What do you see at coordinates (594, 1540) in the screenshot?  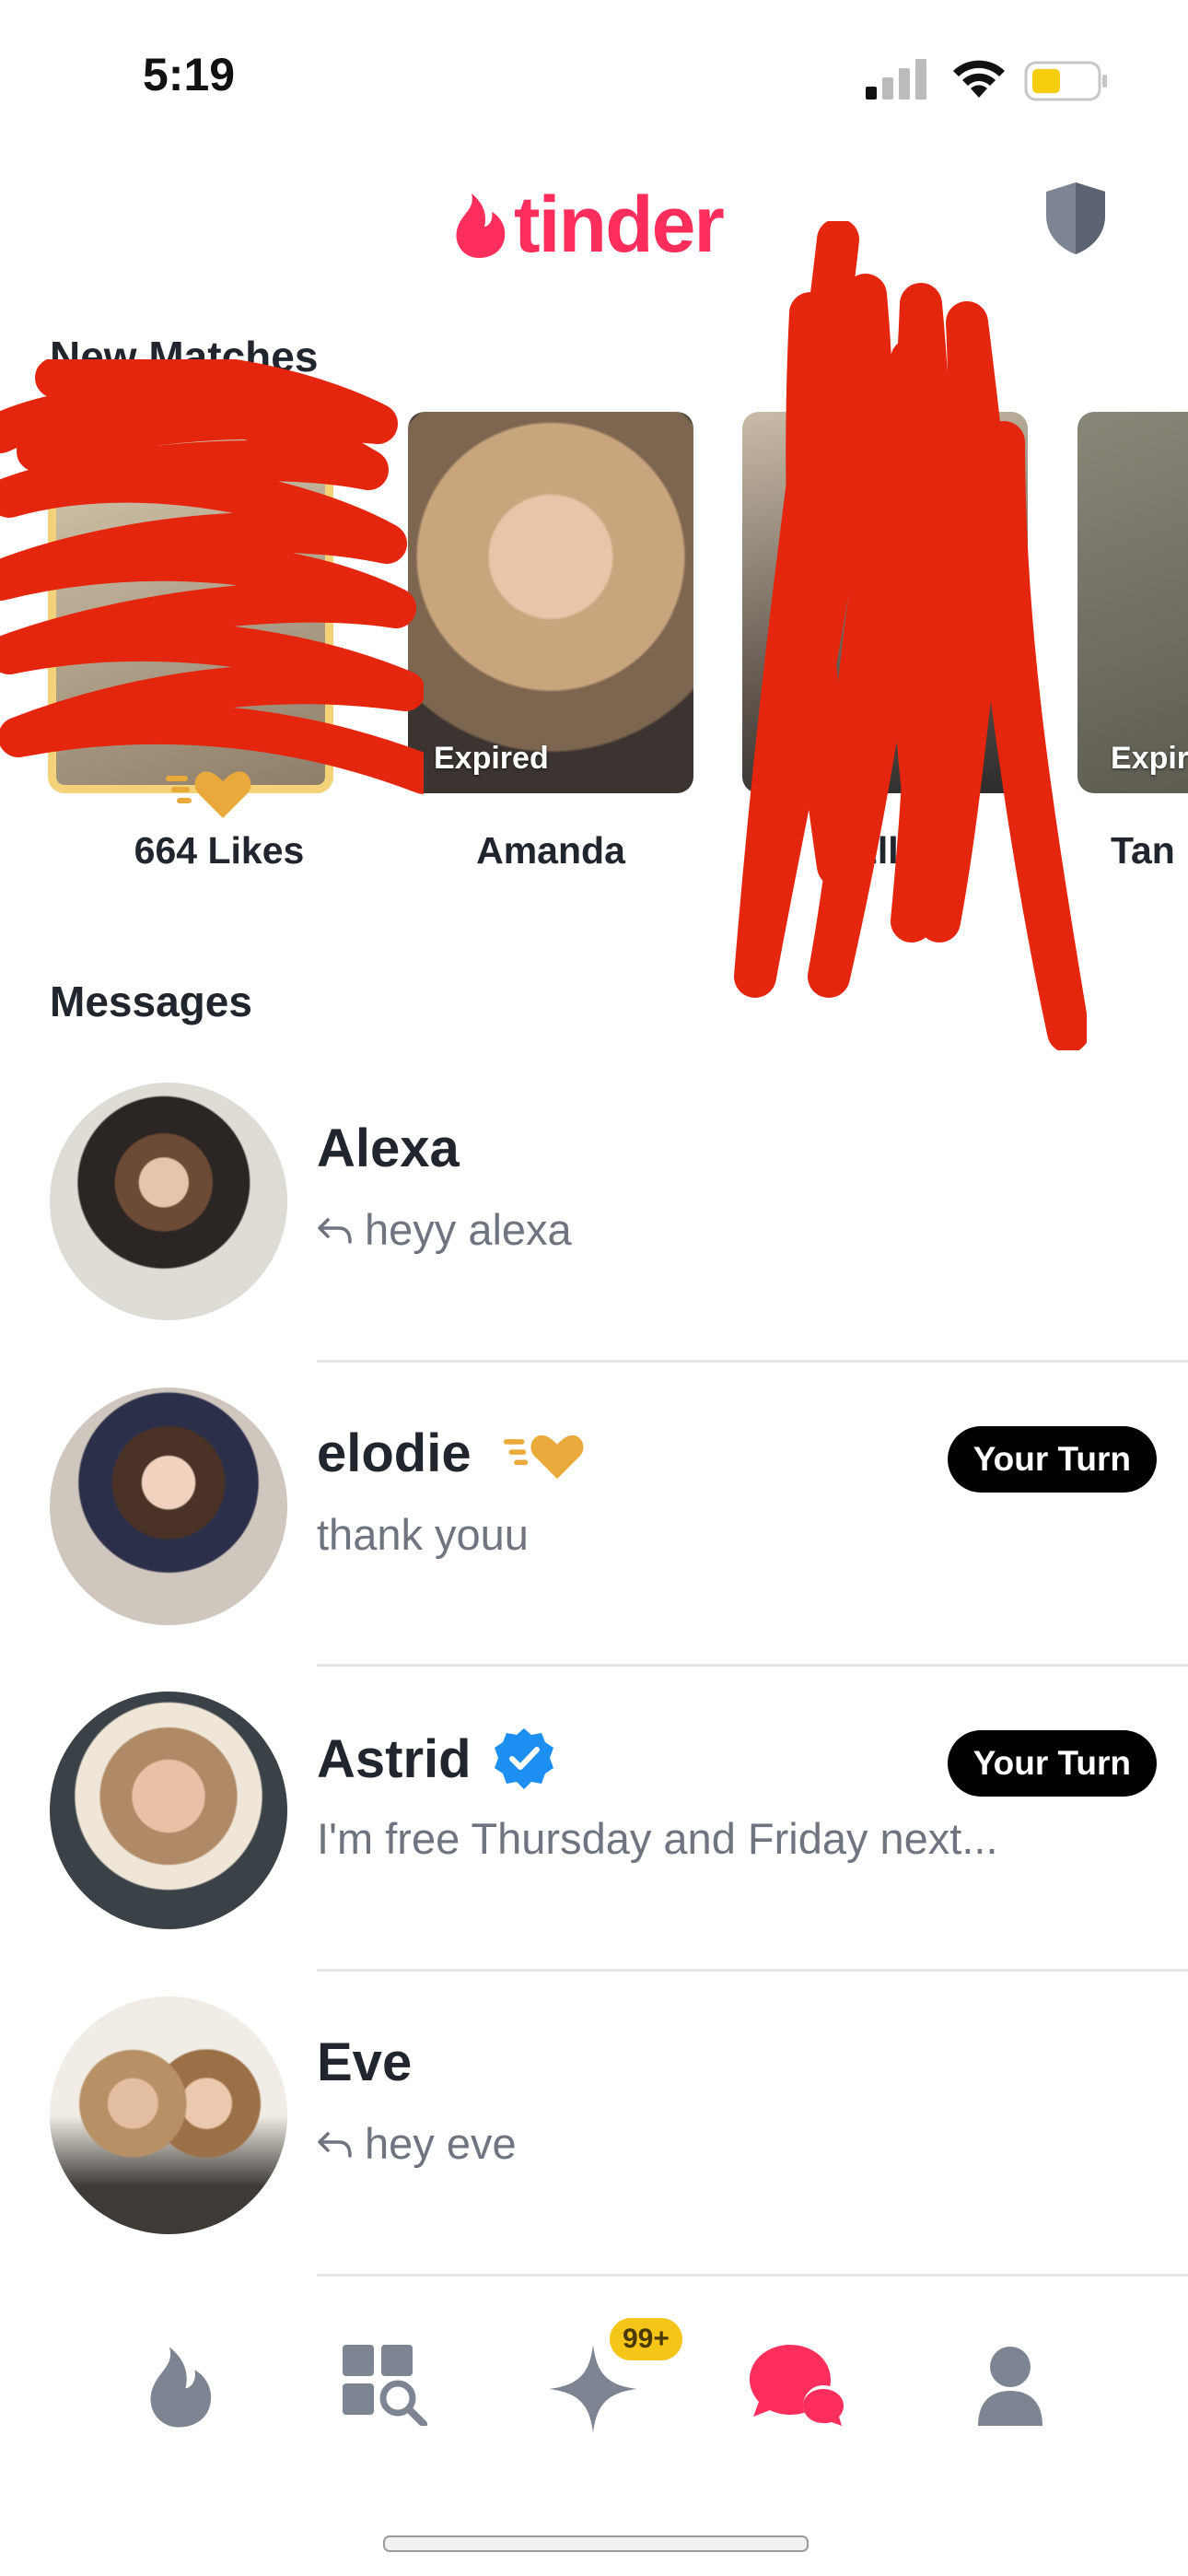 I see `conversation-row: elodie thank youu Your Turn` at bounding box center [594, 1540].